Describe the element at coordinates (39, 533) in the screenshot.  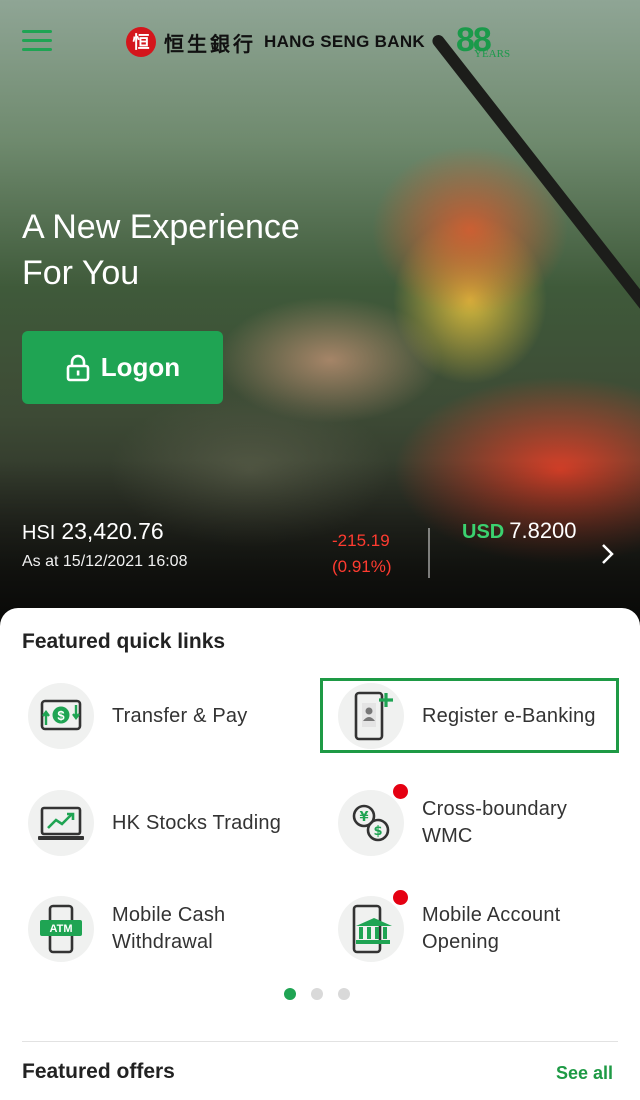
I see `index-name: HSI` at that location.